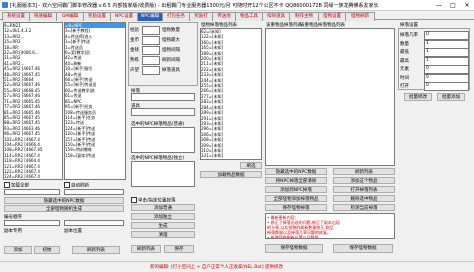 The image size is (474, 272). Describe the element at coordinates (146, 249) in the screenshot. I see `center-refresh-button: 刷新列表` at that location.